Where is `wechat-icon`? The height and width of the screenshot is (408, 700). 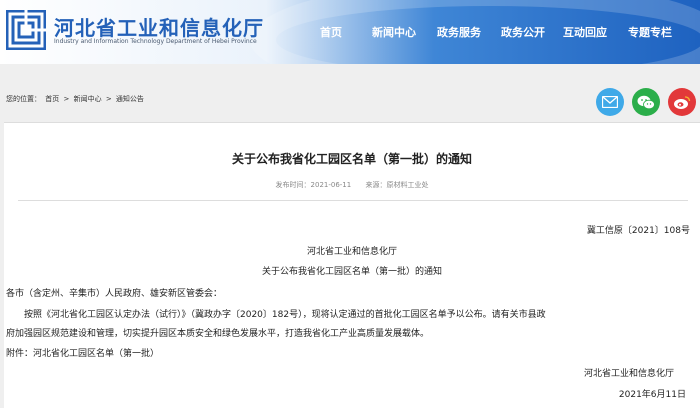
wechat-icon is located at coordinates (646, 102).